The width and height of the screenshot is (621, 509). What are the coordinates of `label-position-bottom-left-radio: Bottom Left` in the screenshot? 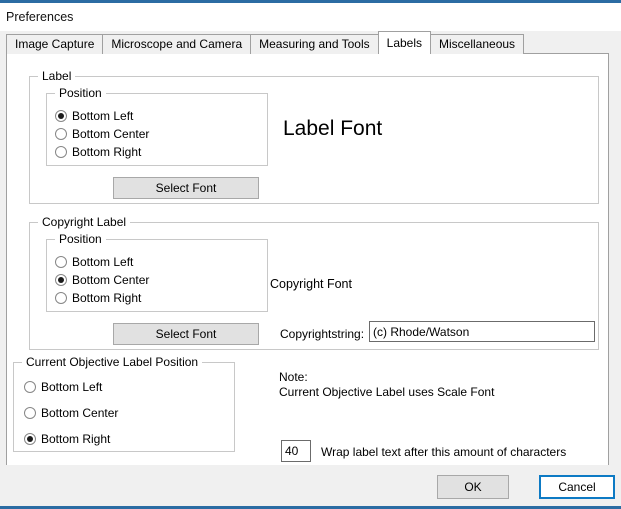 It's located at (94, 116).